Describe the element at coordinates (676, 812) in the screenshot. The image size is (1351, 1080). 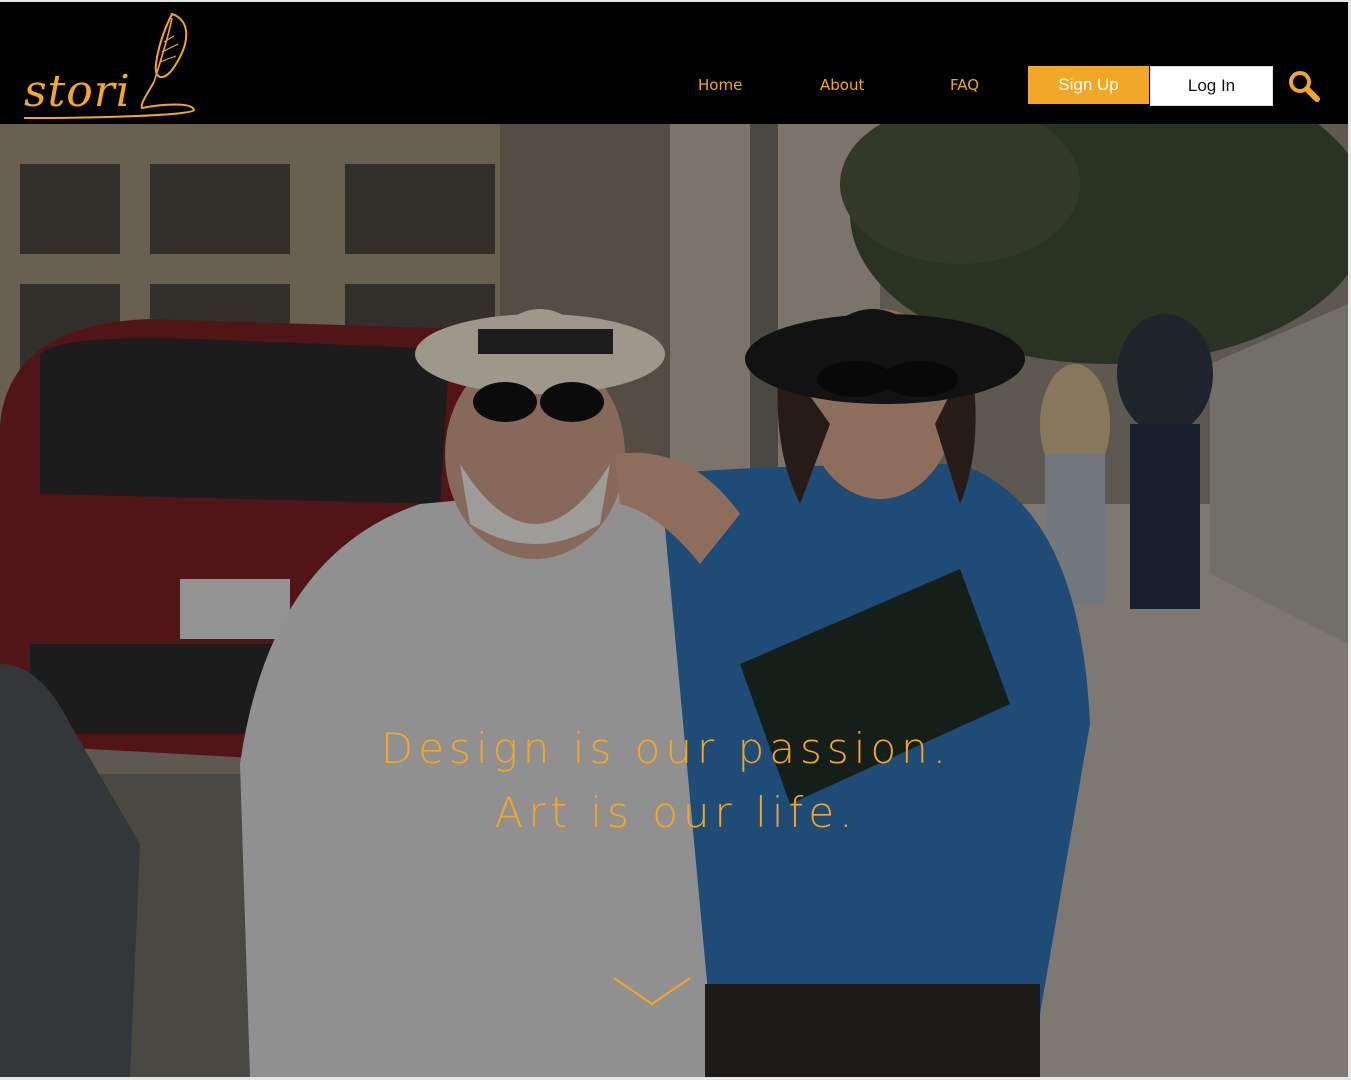
I see `hero-tagline-line2: Art is our life.` at that location.